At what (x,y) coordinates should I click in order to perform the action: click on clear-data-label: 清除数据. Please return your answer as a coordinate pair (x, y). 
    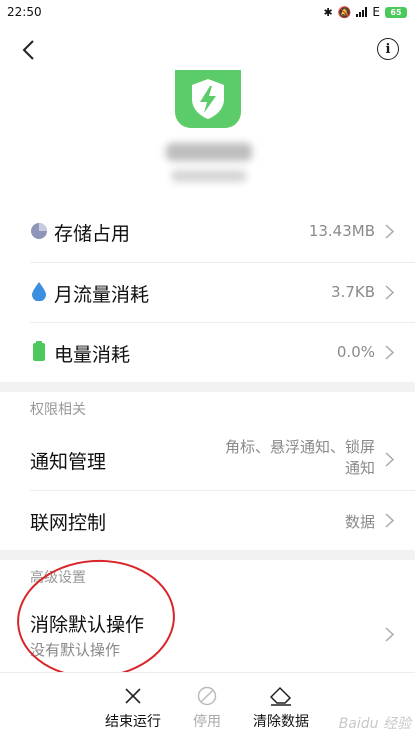
    Looking at the image, I should click on (281, 722).